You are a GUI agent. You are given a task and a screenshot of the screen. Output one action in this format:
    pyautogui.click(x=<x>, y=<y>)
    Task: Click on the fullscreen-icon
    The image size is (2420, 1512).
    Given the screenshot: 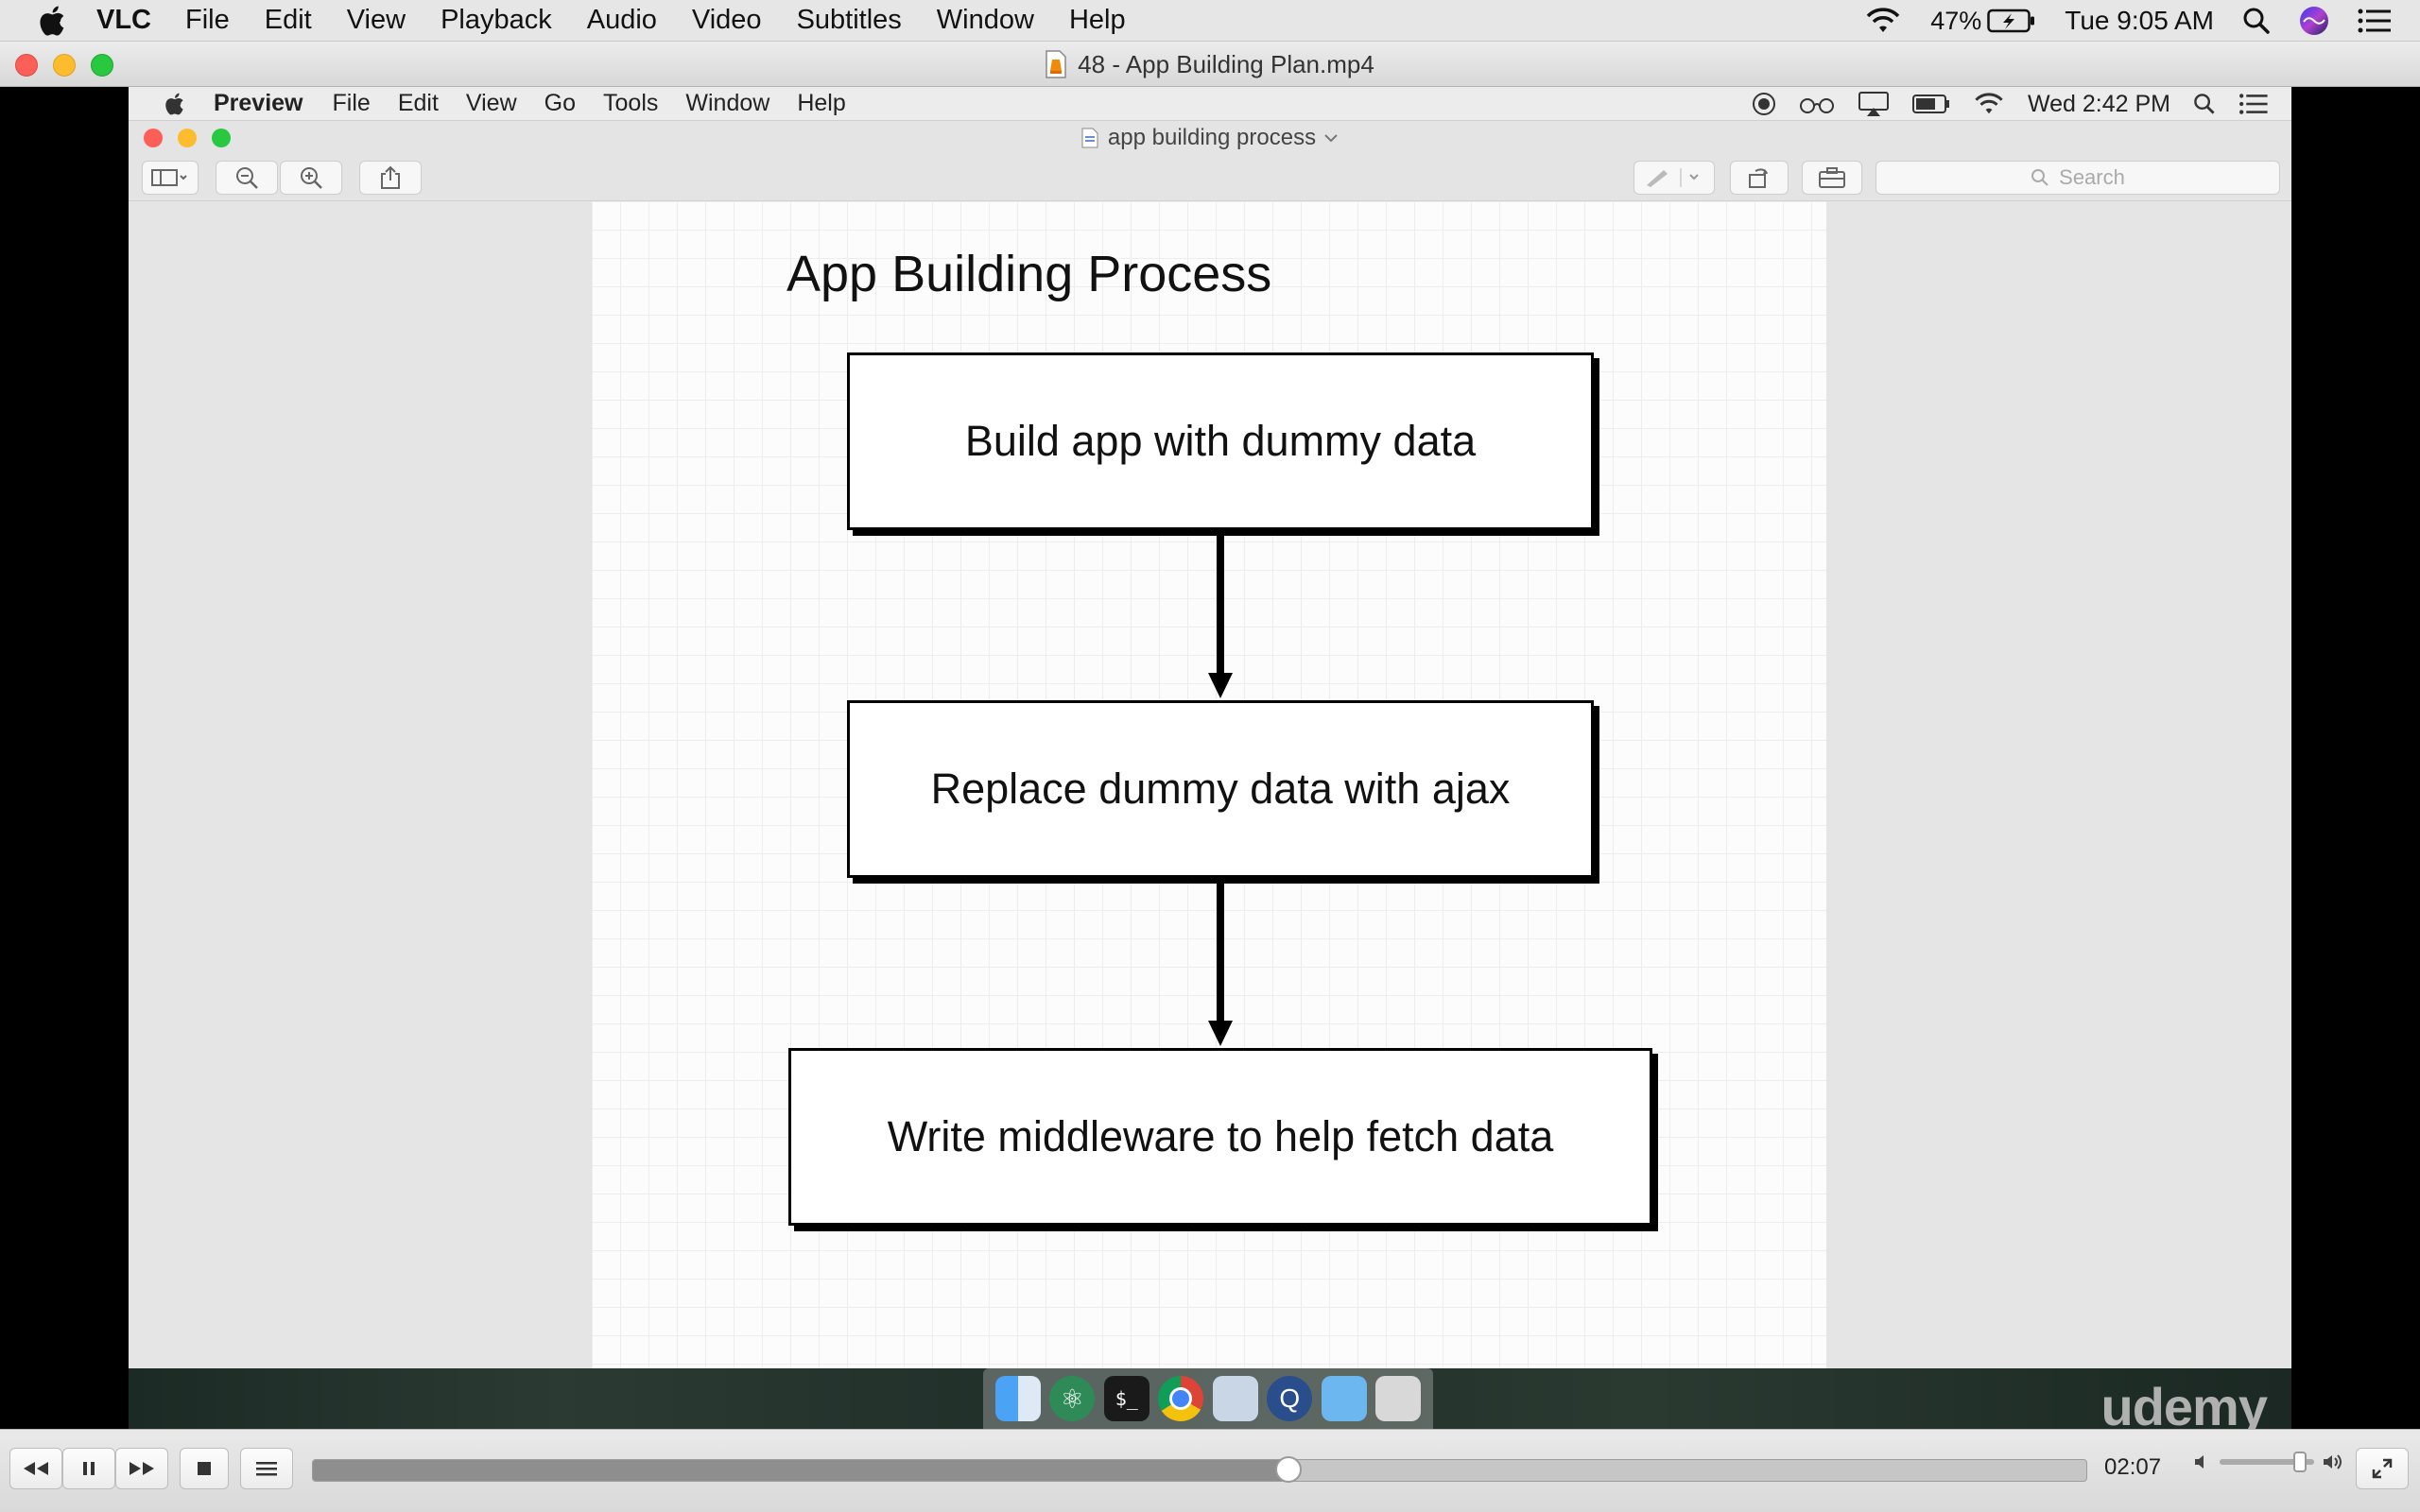 What is the action you would take?
    pyautogui.click(x=2382, y=1468)
    